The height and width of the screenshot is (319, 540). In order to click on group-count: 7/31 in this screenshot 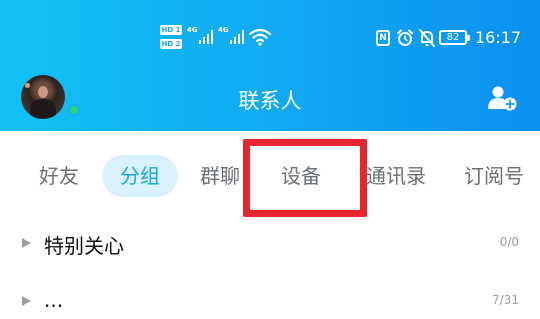, I will do `click(505, 300)`.